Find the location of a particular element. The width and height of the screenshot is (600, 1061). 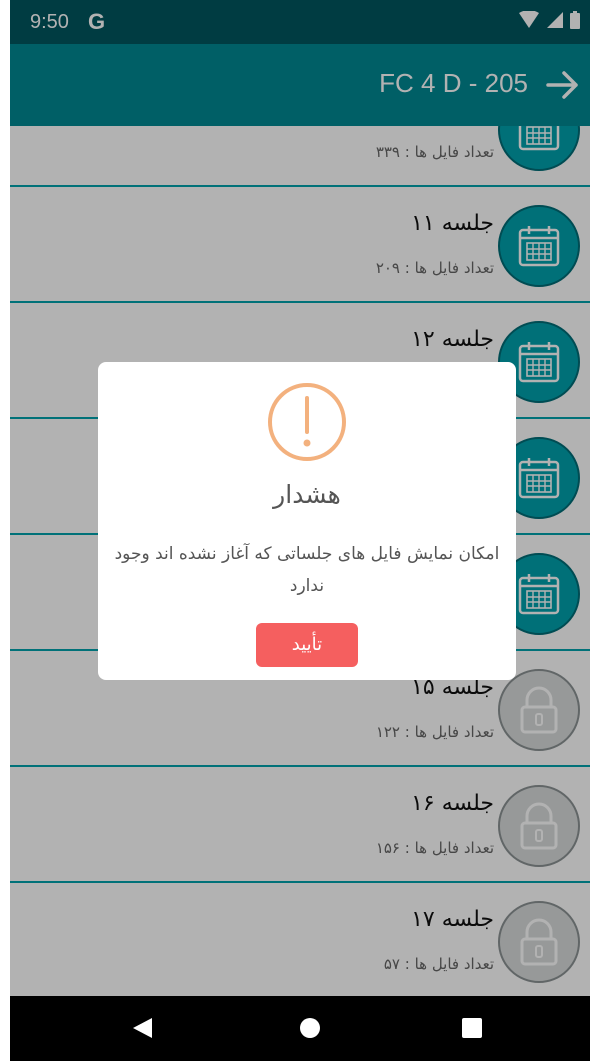

confirm-button: تأیید is located at coordinates (307, 645).